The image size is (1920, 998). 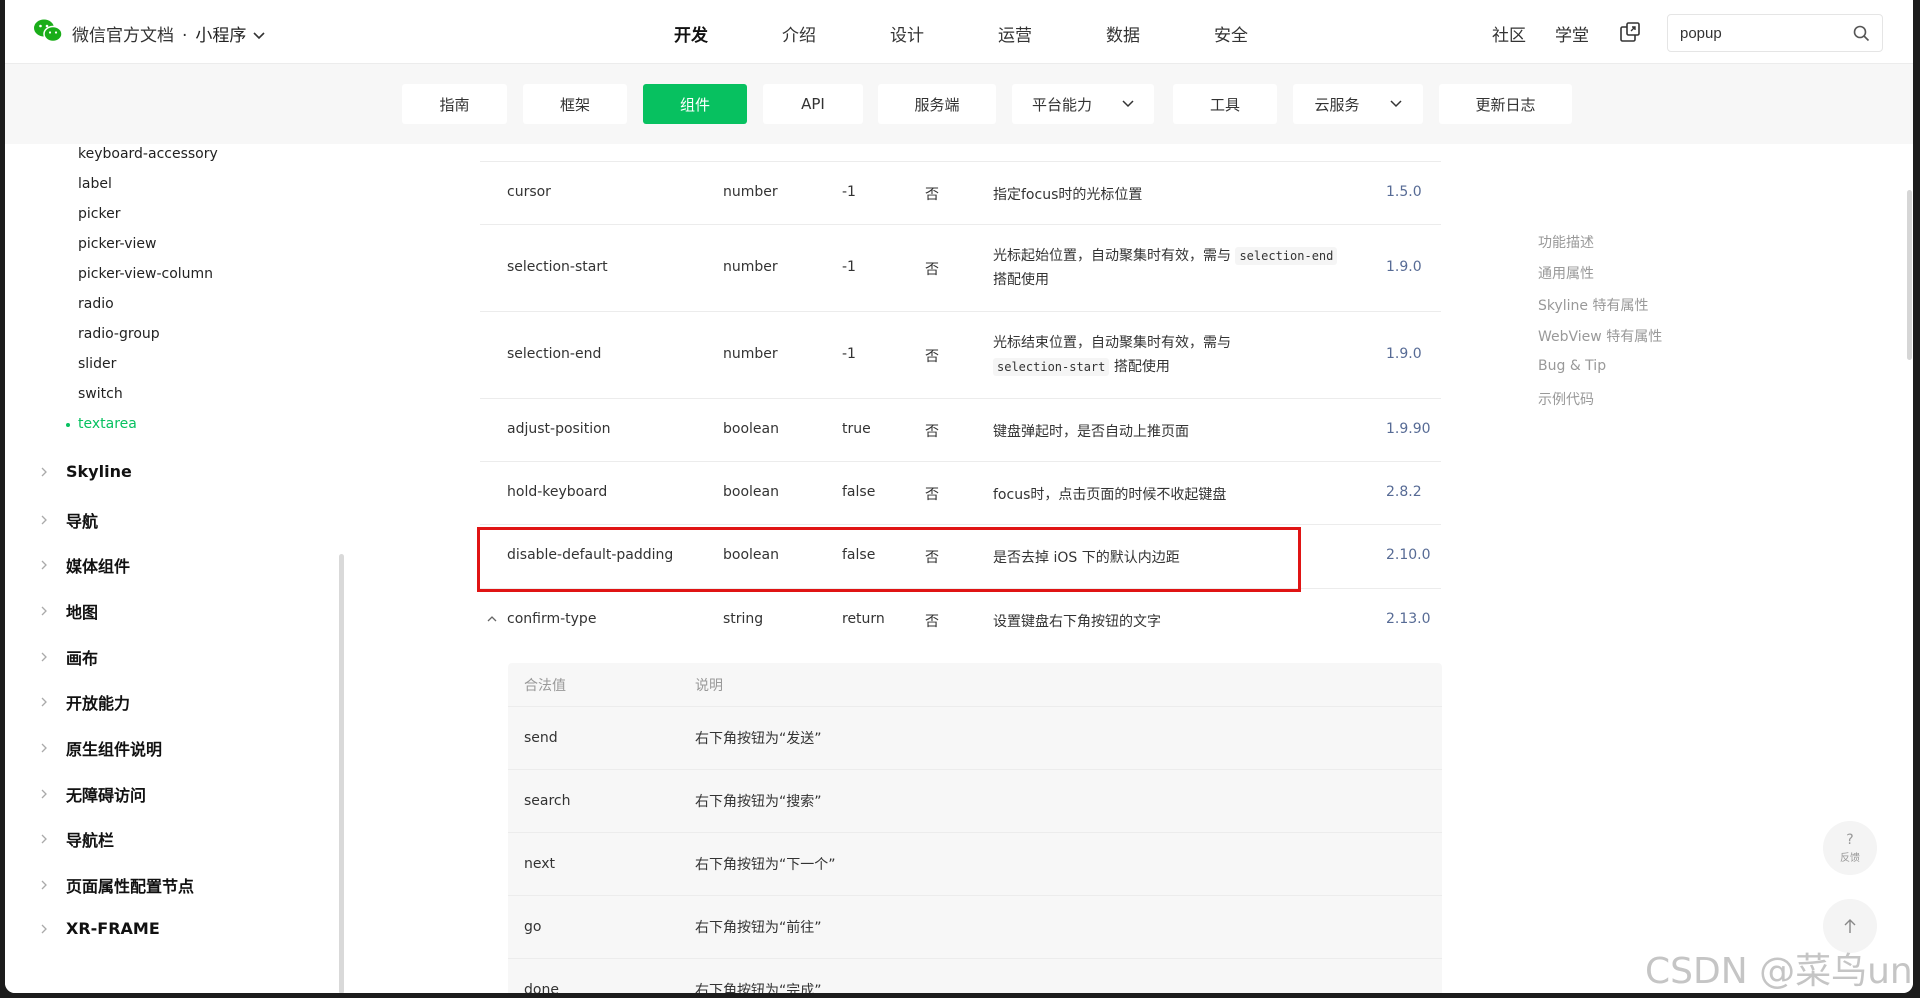 I want to click on subtab-guide: 指南, so click(x=454, y=104).